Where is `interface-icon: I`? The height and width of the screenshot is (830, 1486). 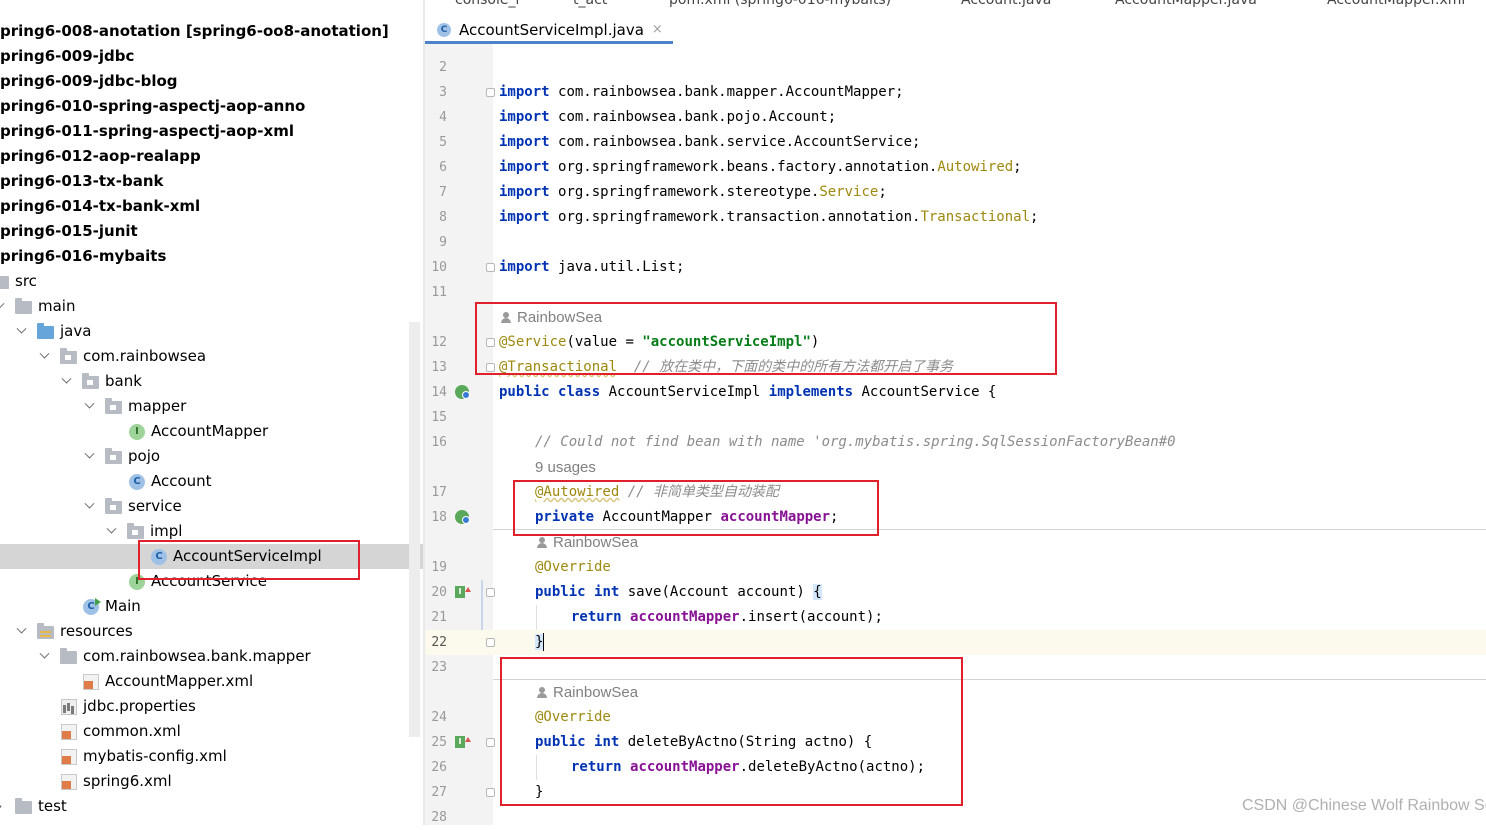
interface-icon: I is located at coordinates (137, 431).